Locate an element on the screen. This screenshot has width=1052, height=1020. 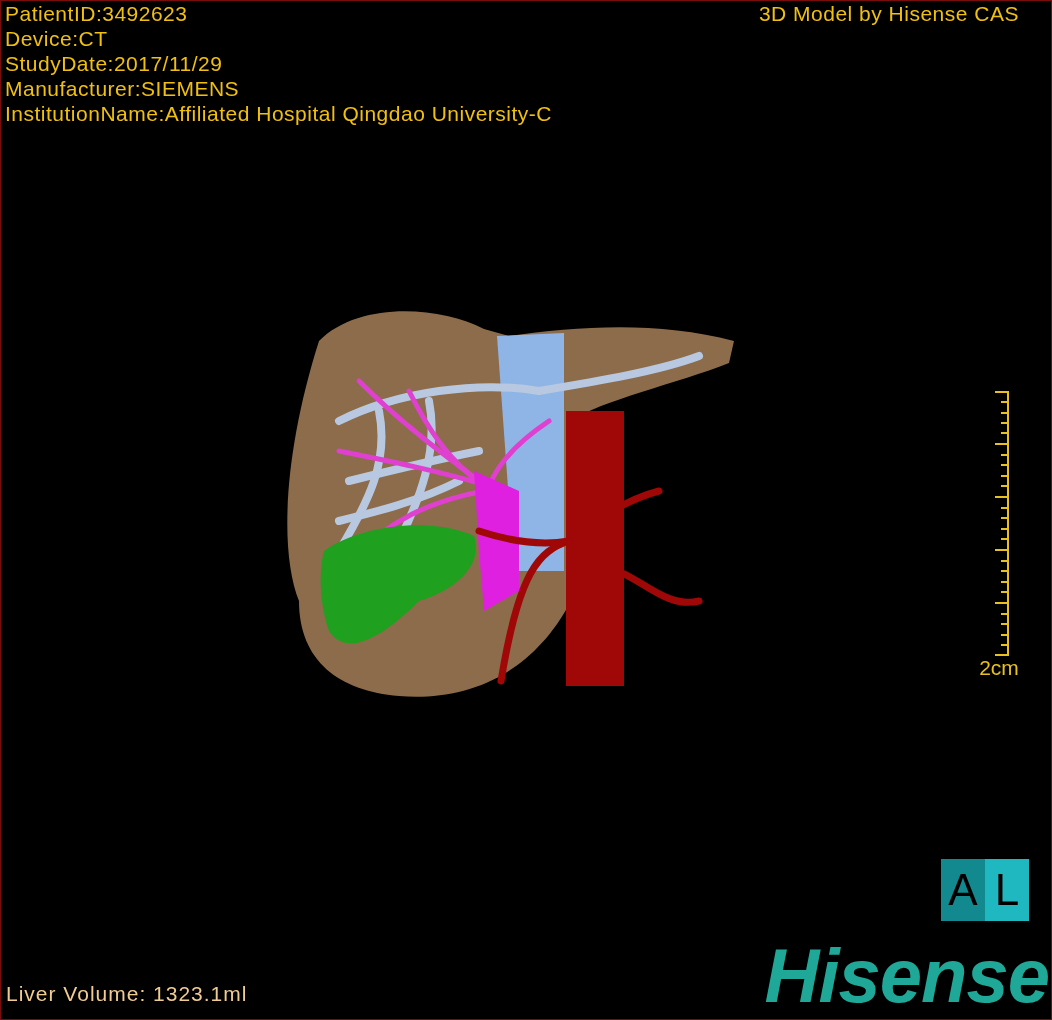
patient-info-line: Manufacturer:SIEMENS is located at coordinates (123, 88).